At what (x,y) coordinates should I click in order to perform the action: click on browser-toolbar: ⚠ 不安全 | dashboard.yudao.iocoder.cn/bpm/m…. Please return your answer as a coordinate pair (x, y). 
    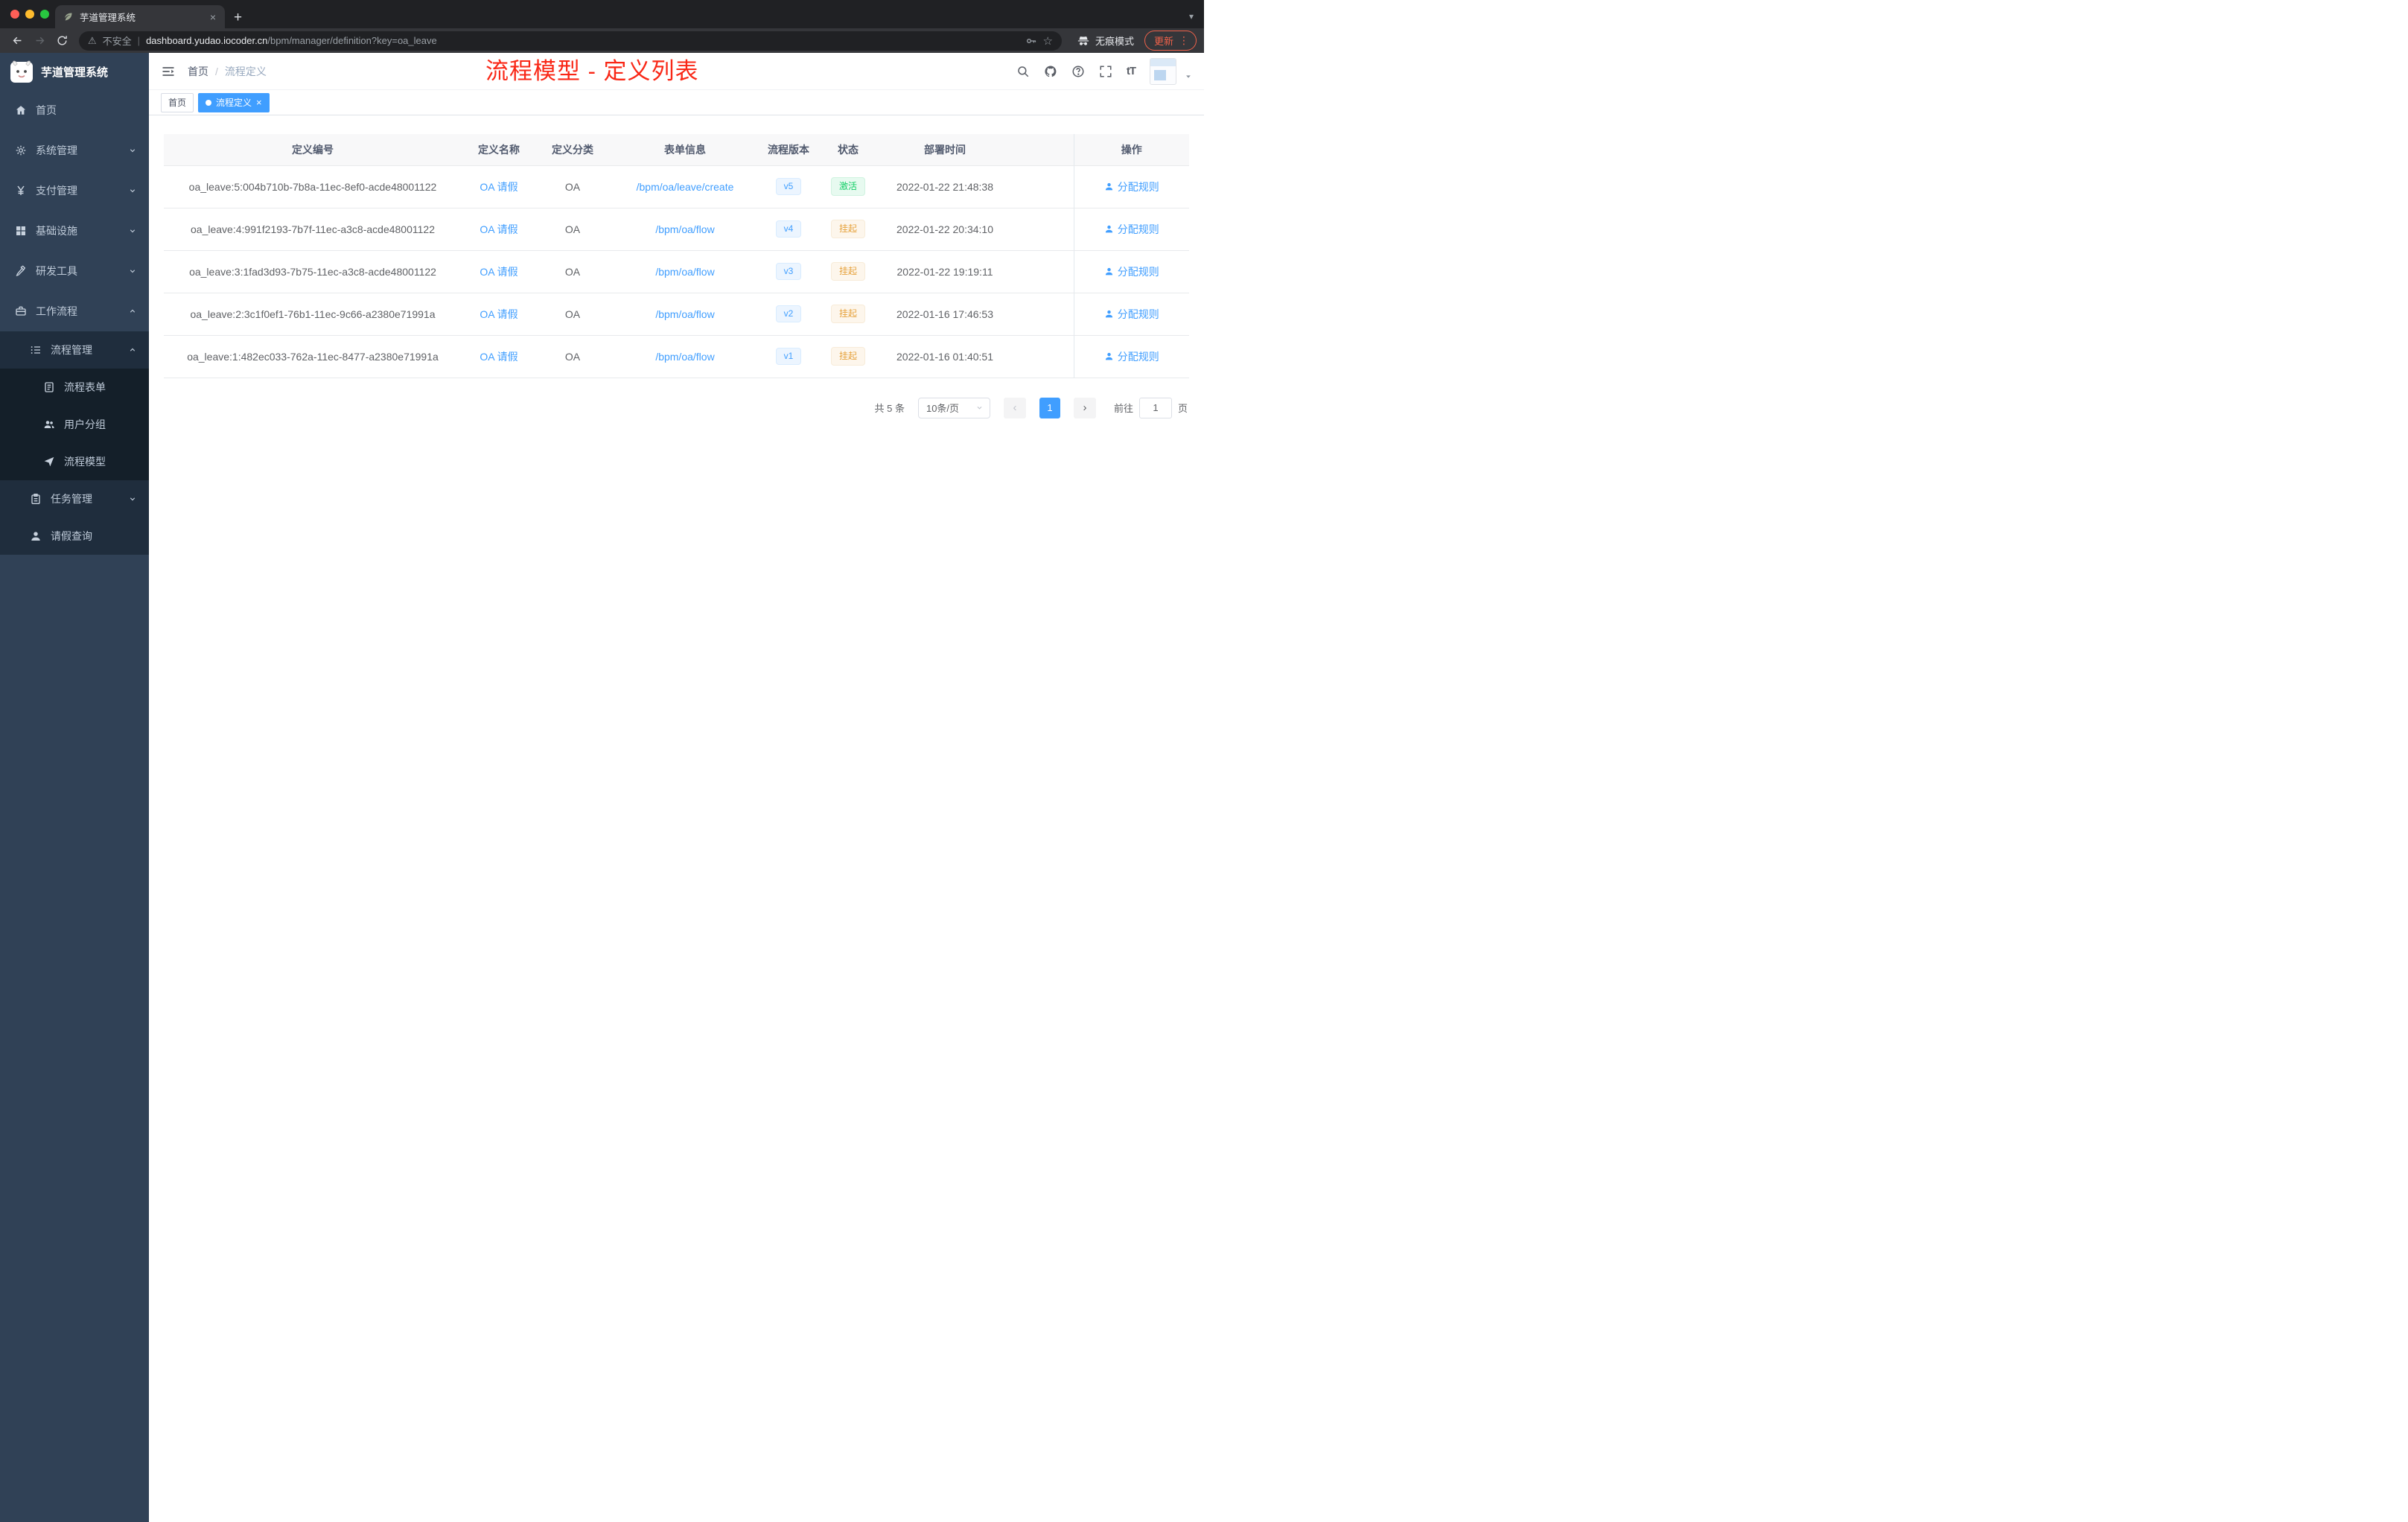
    Looking at the image, I should click on (602, 40).